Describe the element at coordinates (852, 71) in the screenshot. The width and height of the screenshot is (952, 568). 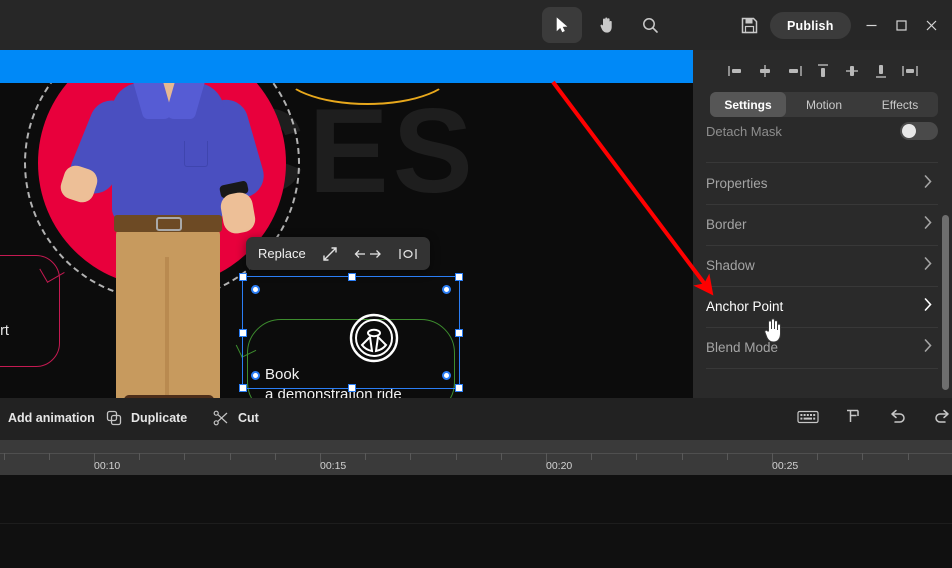
I see `align-center-vertical-icon` at that location.